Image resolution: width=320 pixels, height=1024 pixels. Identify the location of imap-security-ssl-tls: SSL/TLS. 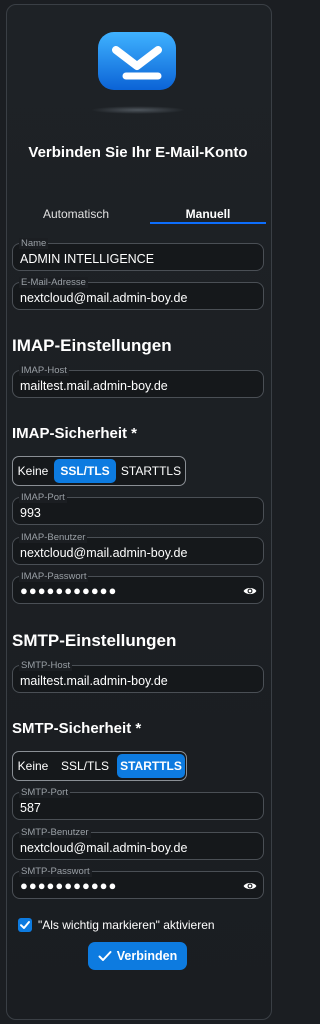
(85, 471).